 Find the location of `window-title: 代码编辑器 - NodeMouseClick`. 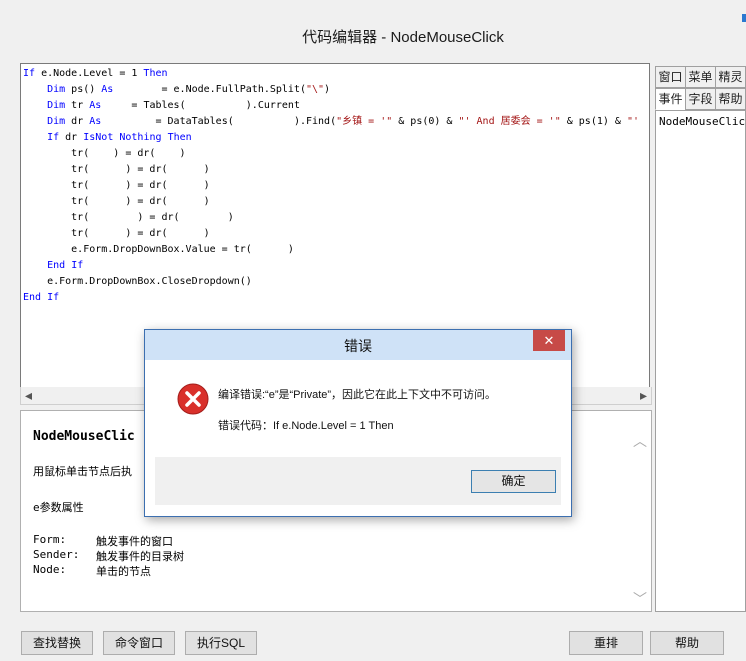

window-title: 代码编辑器 - NodeMouseClick is located at coordinates (403, 37).